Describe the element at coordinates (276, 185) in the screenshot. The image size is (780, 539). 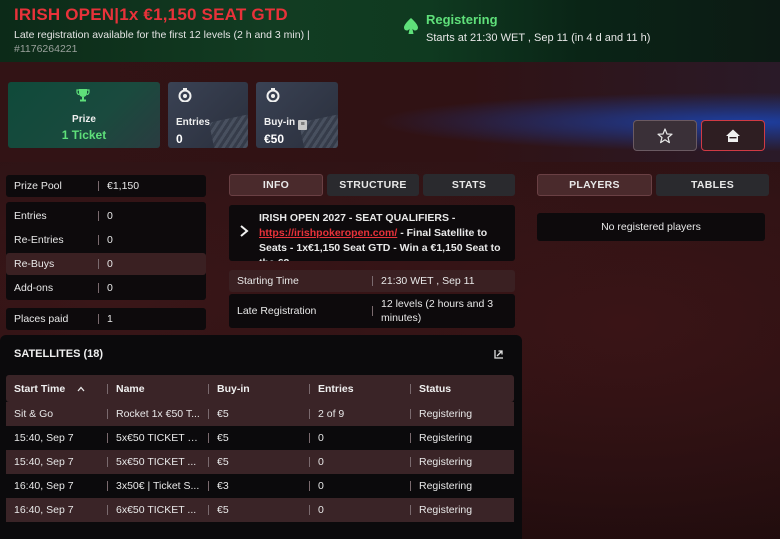
I see `tab-info: INFO` at that location.